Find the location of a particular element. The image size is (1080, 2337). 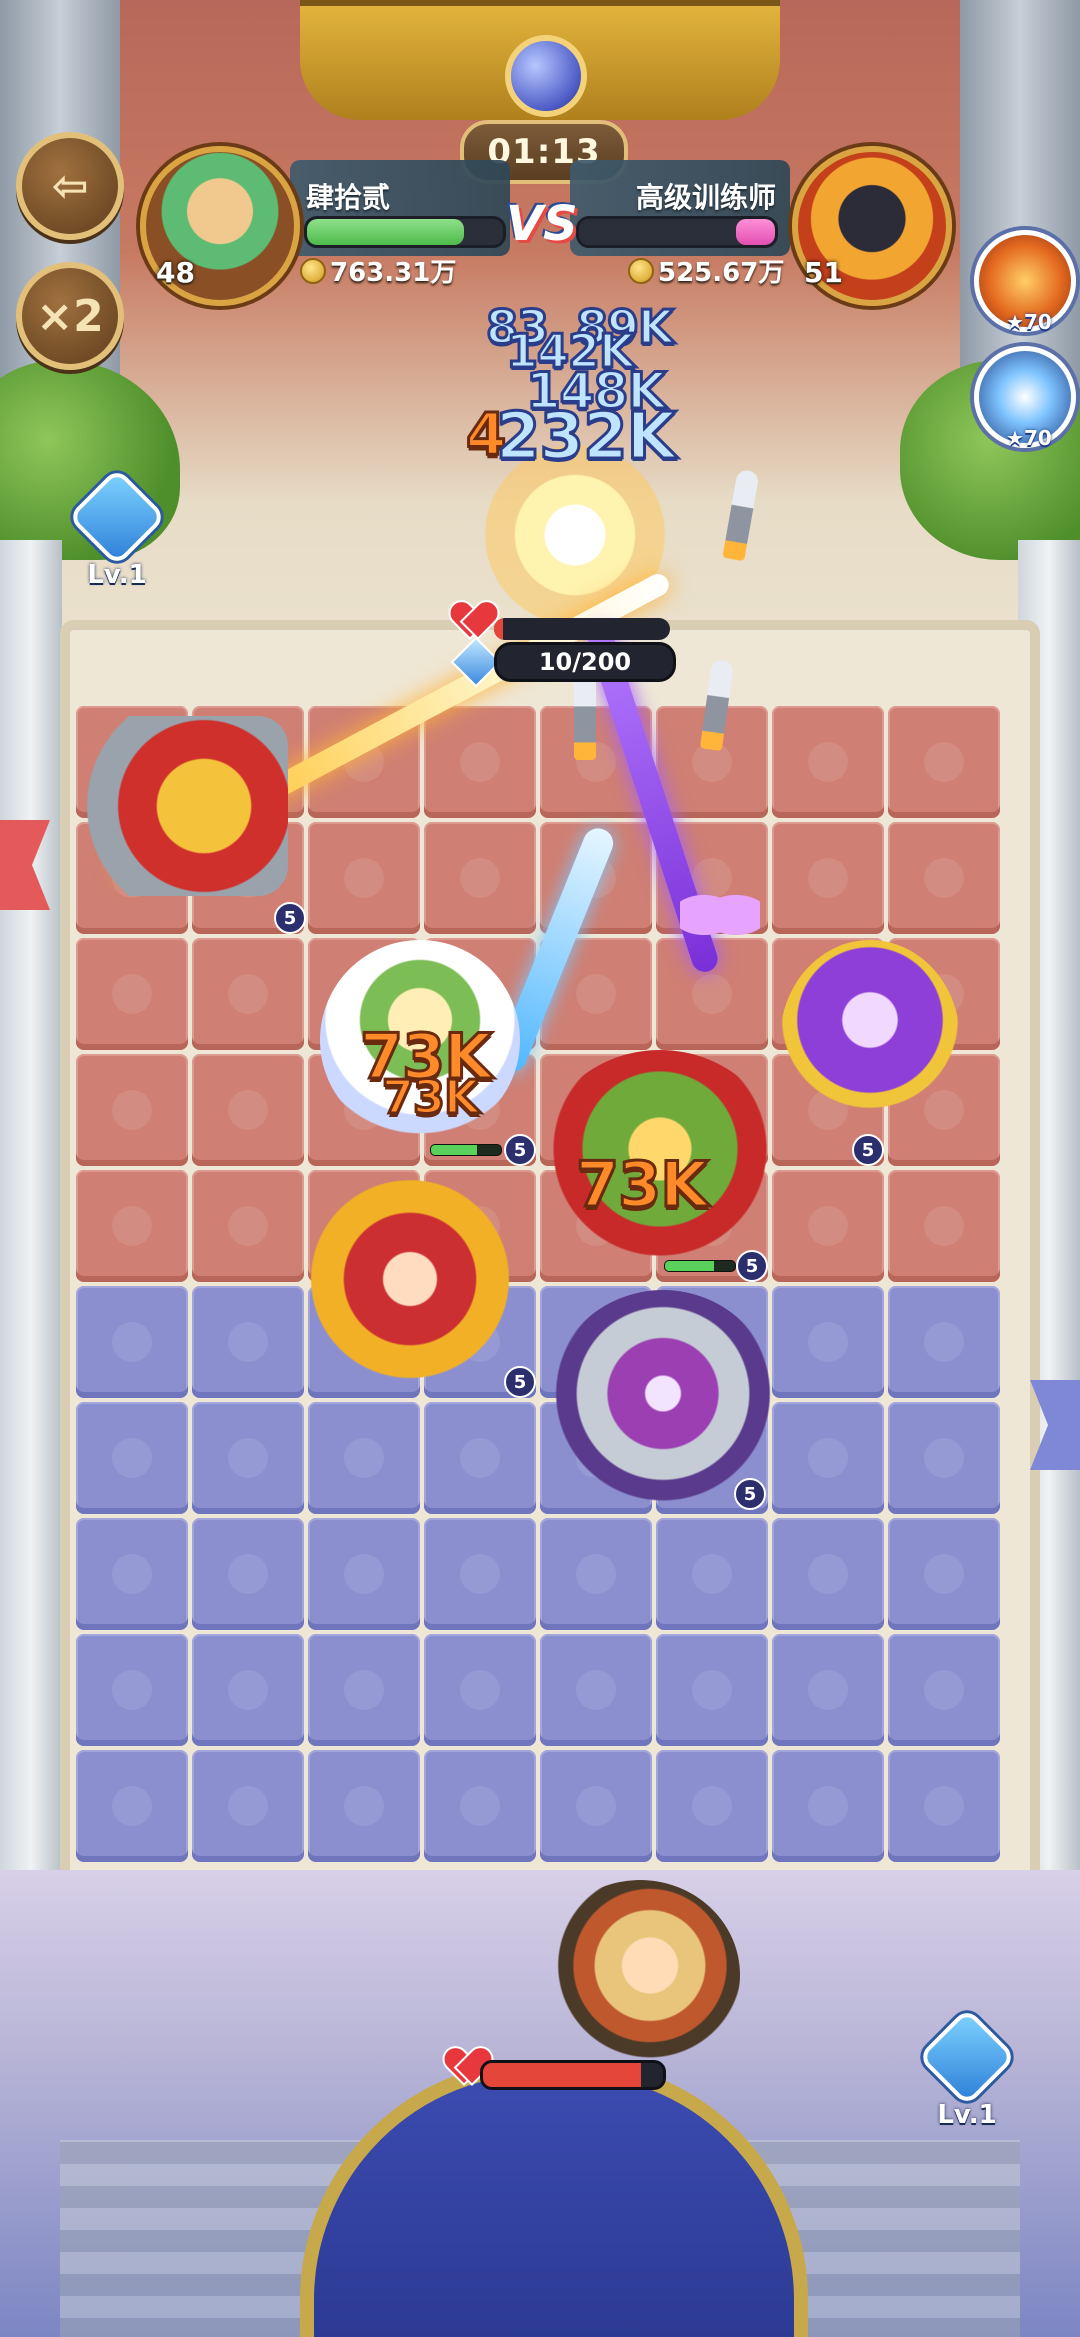

gold-amount: 763.31万 is located at coordinates (393, 273).